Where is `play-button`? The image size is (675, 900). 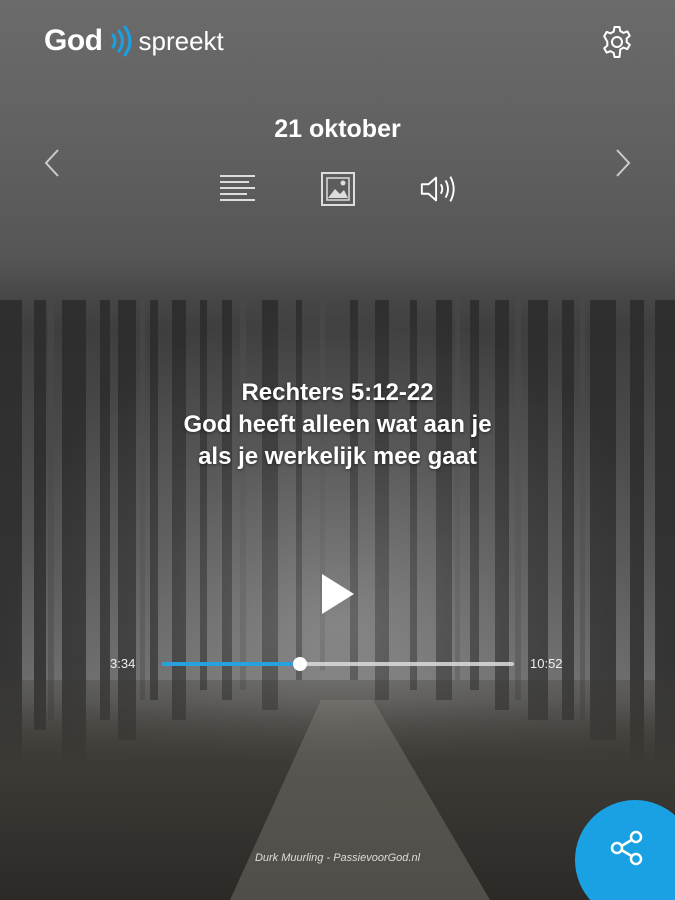 play-button is located at coordinates (338, 594).